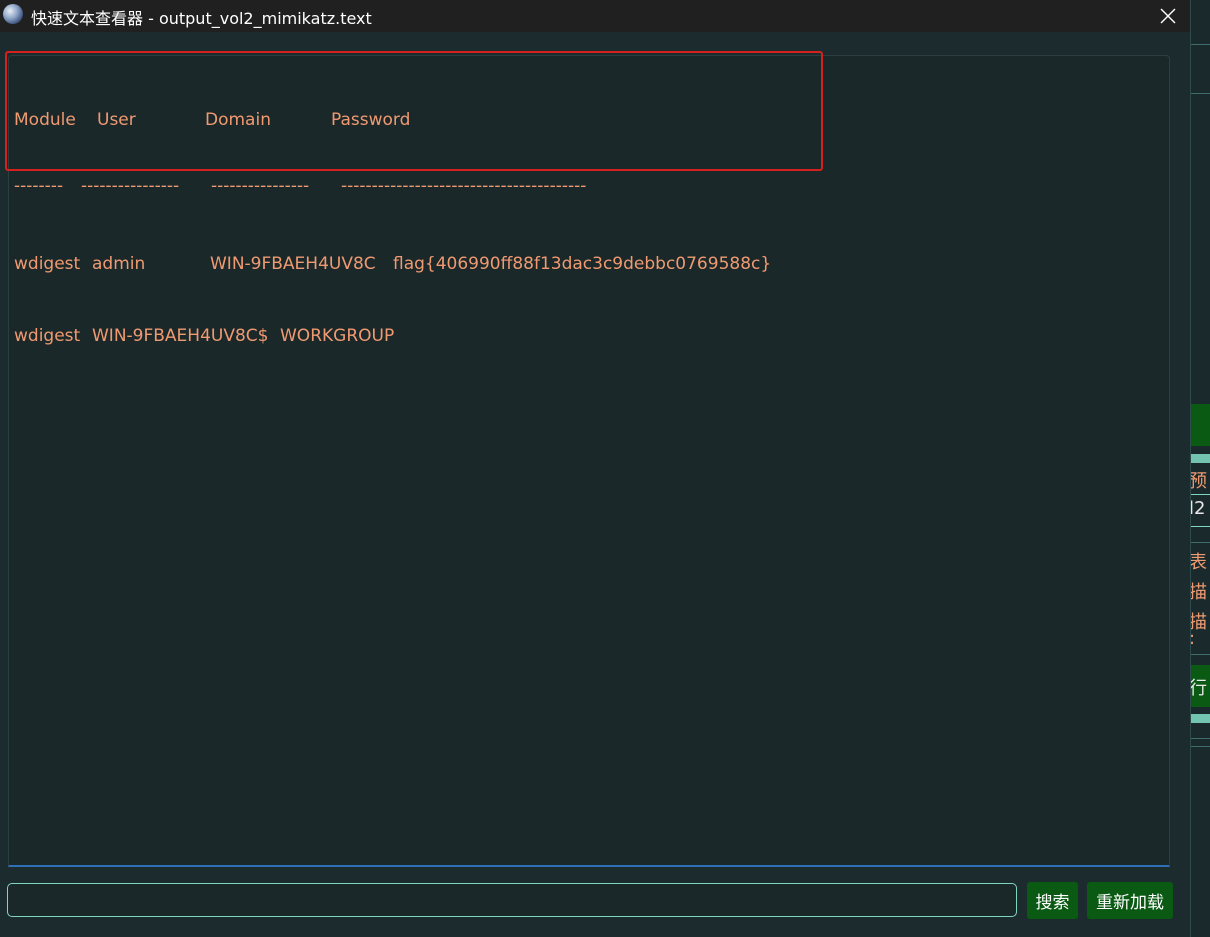  What do you see at coordinates (180, 336) in the screenshot?
I see `row-user: WIN-9FBAEH4UV8C$` at bounding box center [180, 336].